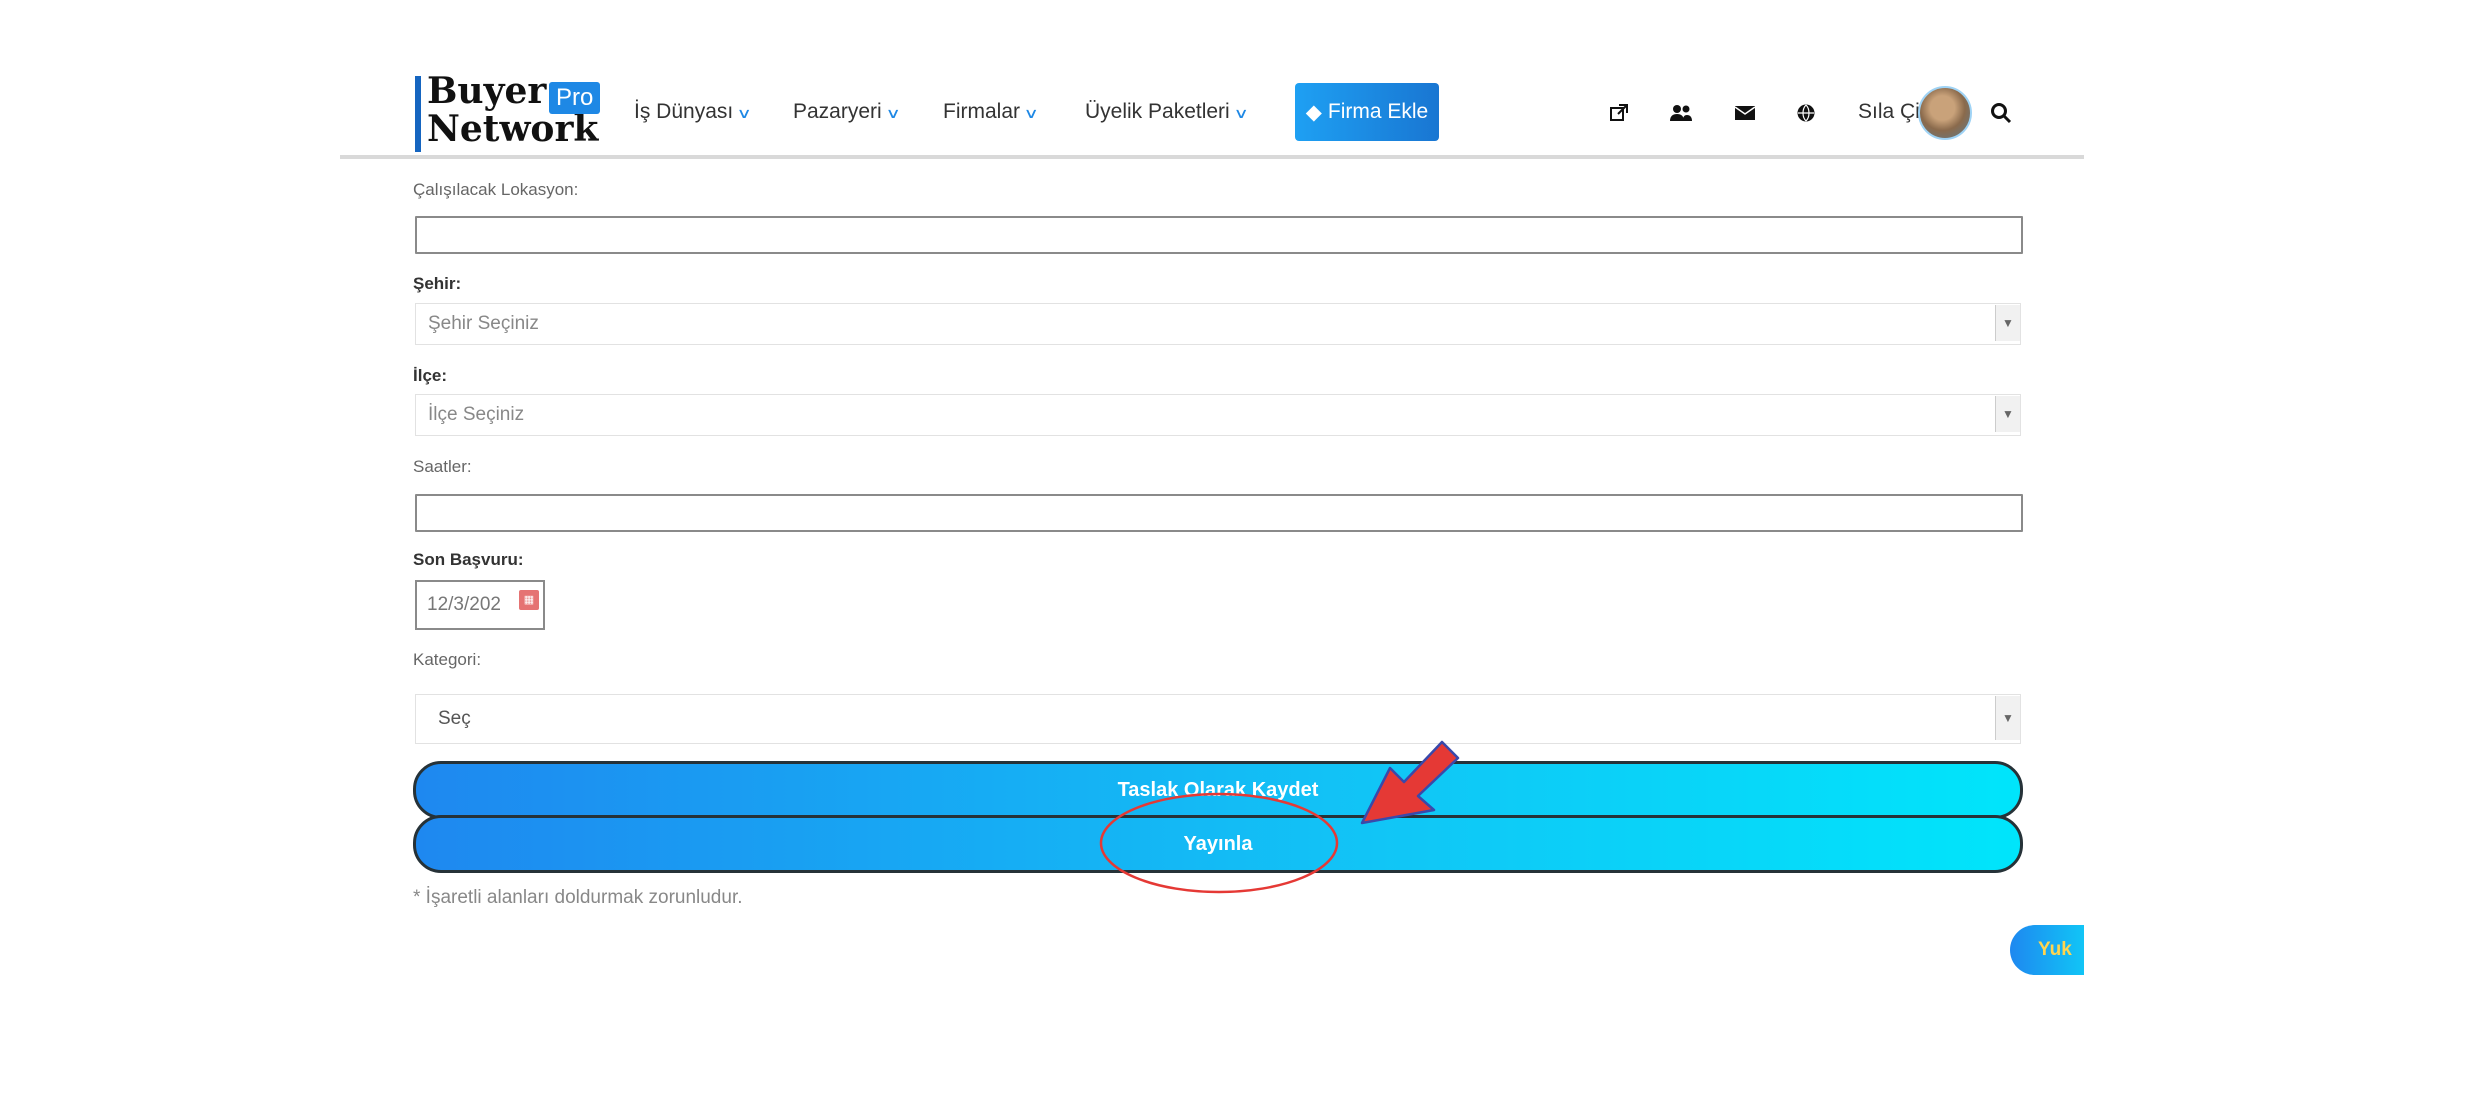 The height and width of the screenshot is (1109, 2479). Describe the element at coordinates (1313, 112) in the screenshot. I see `diamond-icon: ◆` at that location.